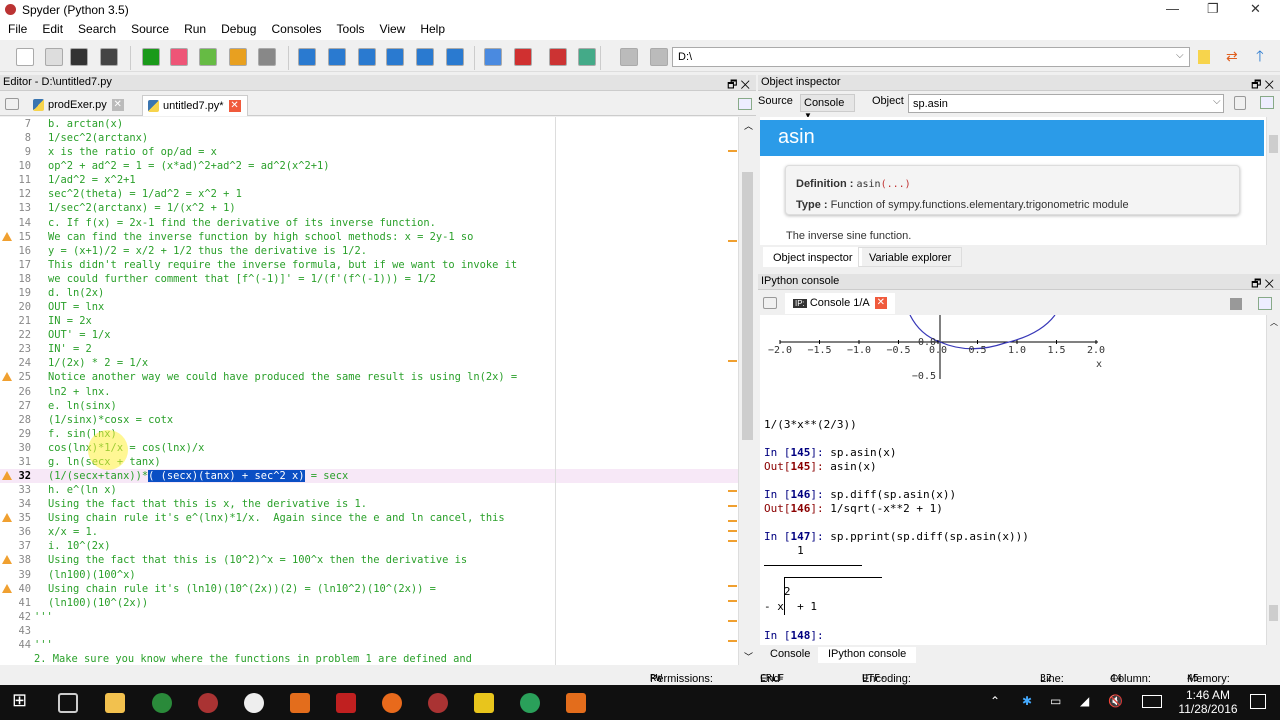  Describe the element at coordinates (195, 105) in the screenshot. I see `tab-untitled7: untitled7.py* ✕` at that location.